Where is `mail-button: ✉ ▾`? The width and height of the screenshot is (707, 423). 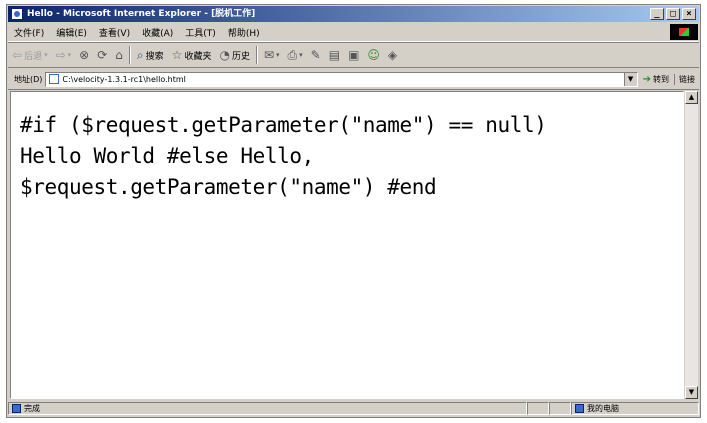
mail-button: ✉ ▾ is located at coordinates (272, 55).